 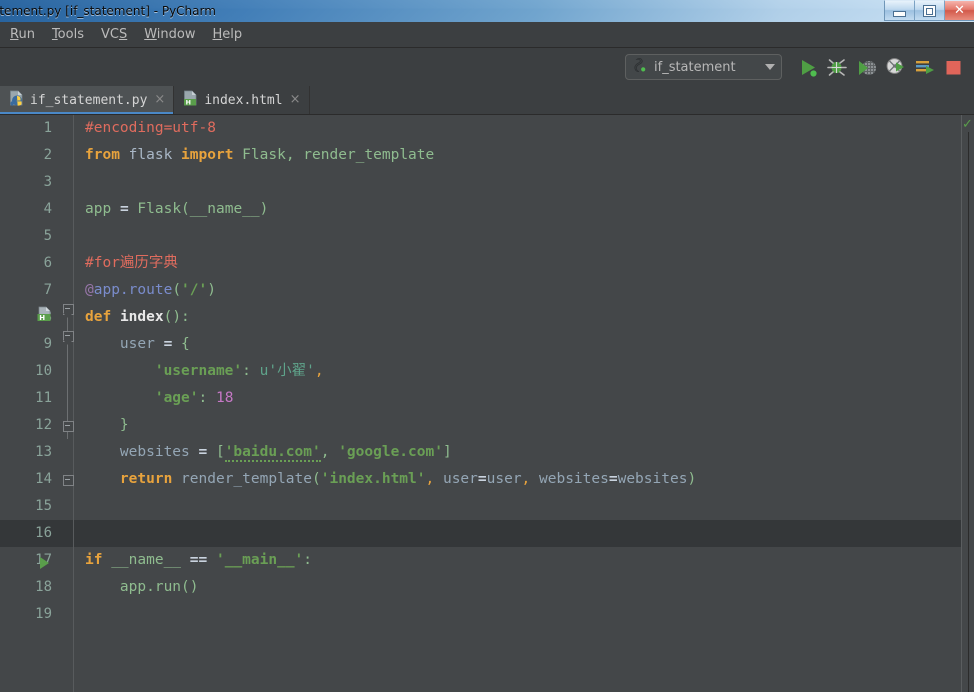 I want to click on line-number: 18, so click(x=43, y=587).